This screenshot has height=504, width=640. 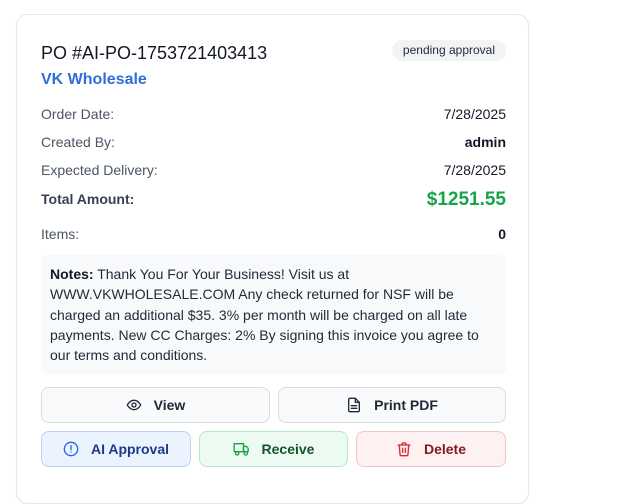 I want to click on total-amount-value: $1251.55, so click(x=466, y=199).